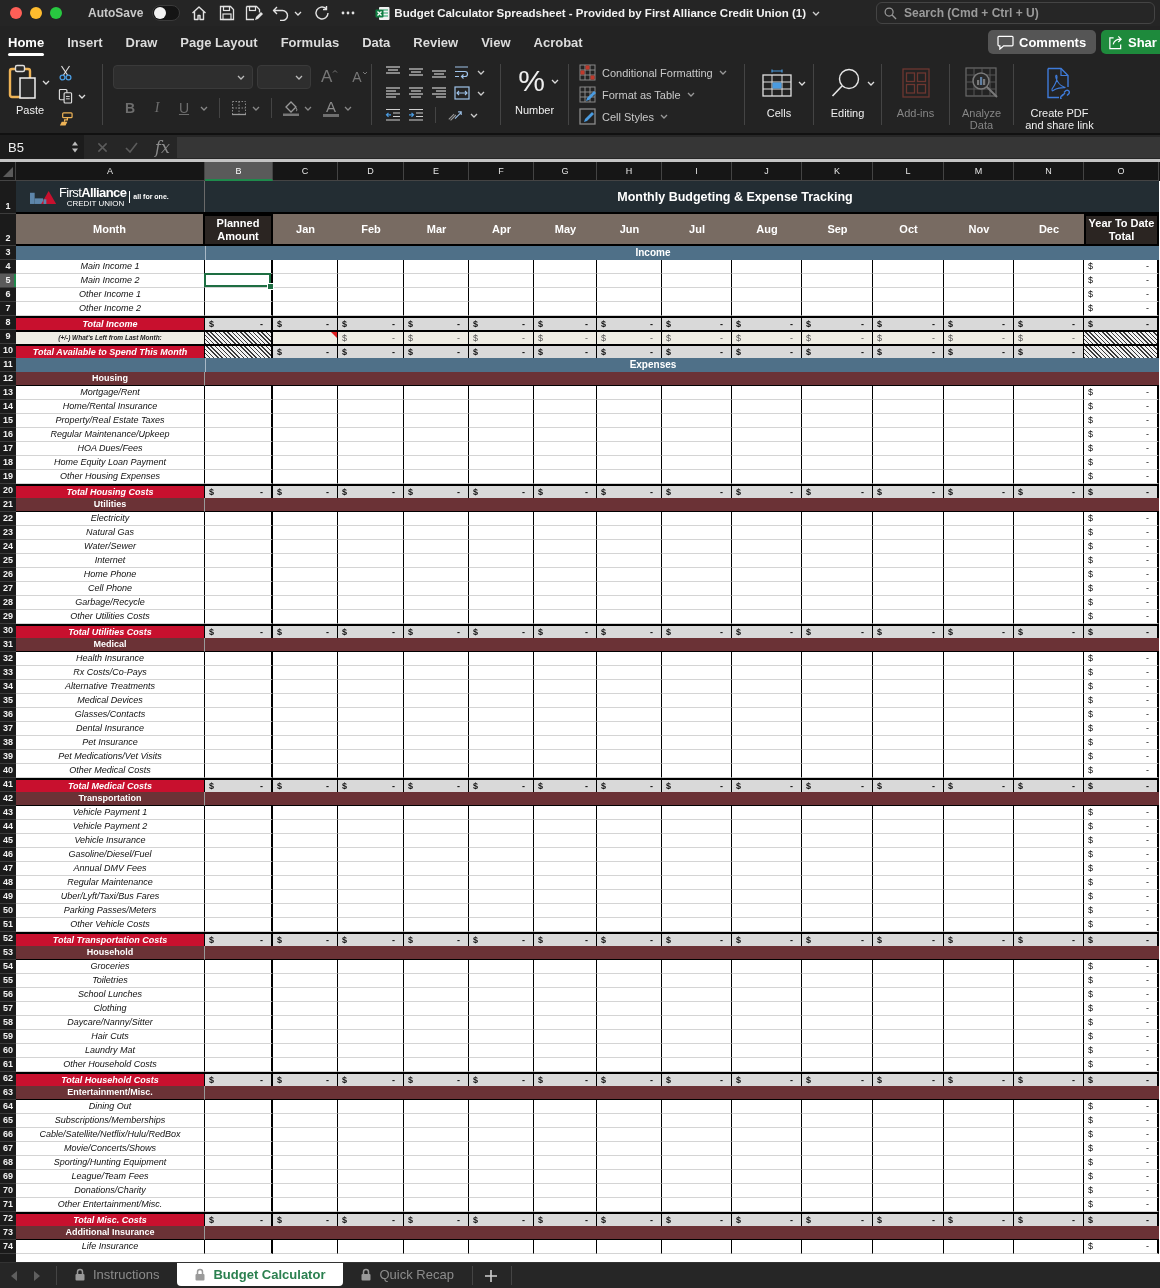 Image resolution: width=1160 pixels, height=1288 pixels. I want to click on row-number: 21, so click(8, 505).